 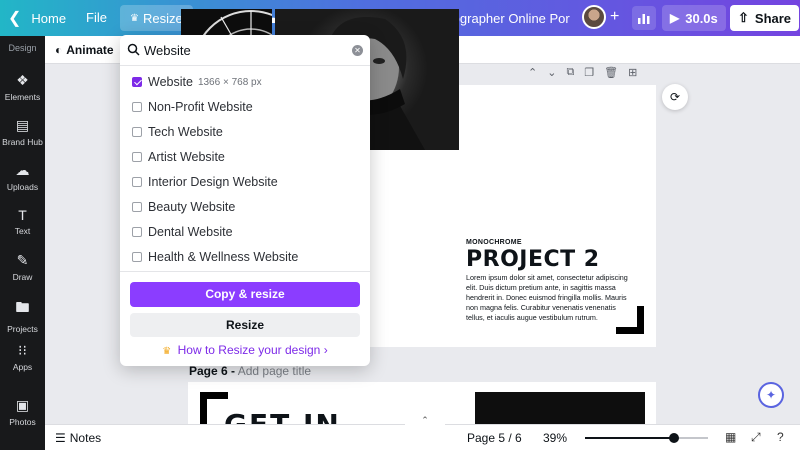 What do you see at coordinates (22, 215) in the screenshot?
I see `text-icon: T` at bounding box center [22, 215].